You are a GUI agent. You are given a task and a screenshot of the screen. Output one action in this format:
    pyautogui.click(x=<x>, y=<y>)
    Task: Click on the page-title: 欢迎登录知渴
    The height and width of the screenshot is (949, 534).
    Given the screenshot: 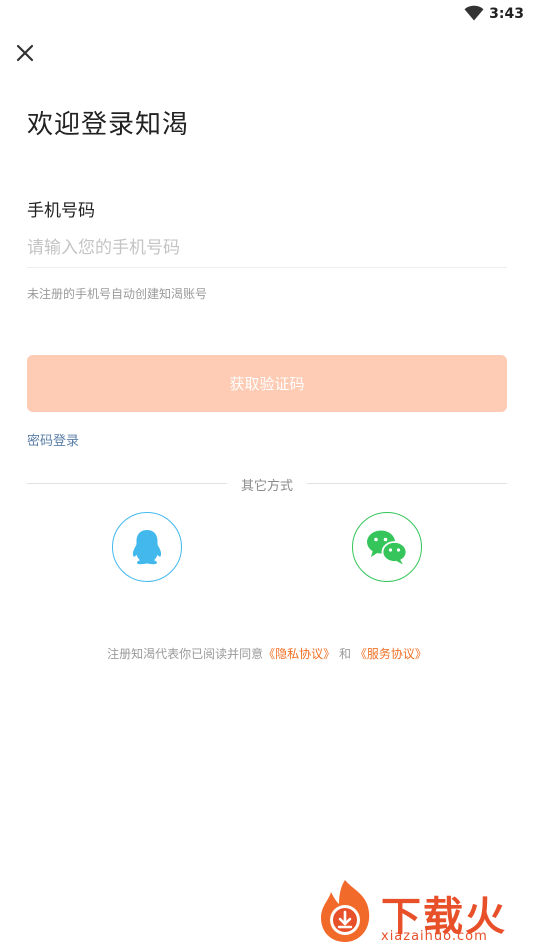 What is the action you would take?
    pyautogui.click(x=108, y=125)
    